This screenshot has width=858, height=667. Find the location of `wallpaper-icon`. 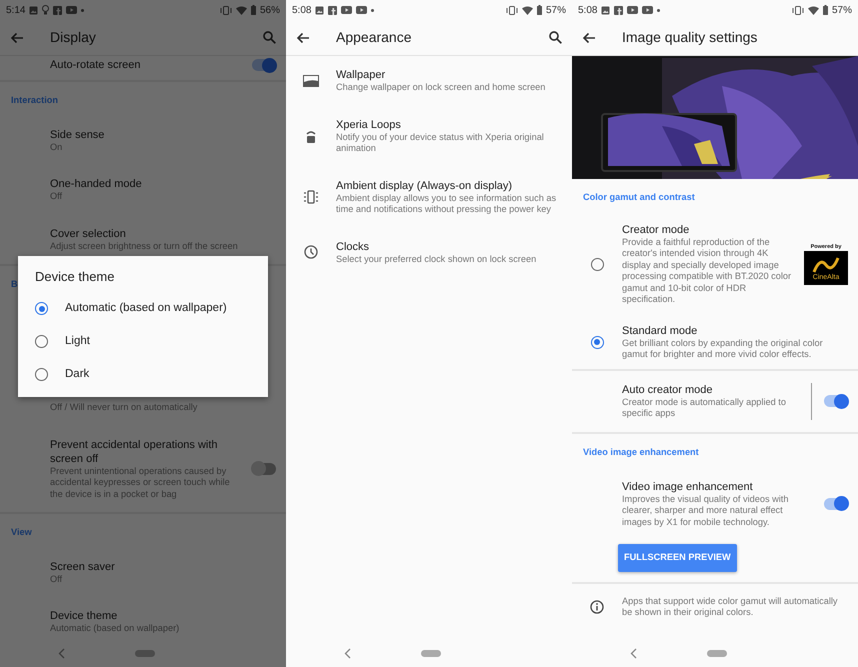

wallpaper-icon is located at coordinates (311, 80).